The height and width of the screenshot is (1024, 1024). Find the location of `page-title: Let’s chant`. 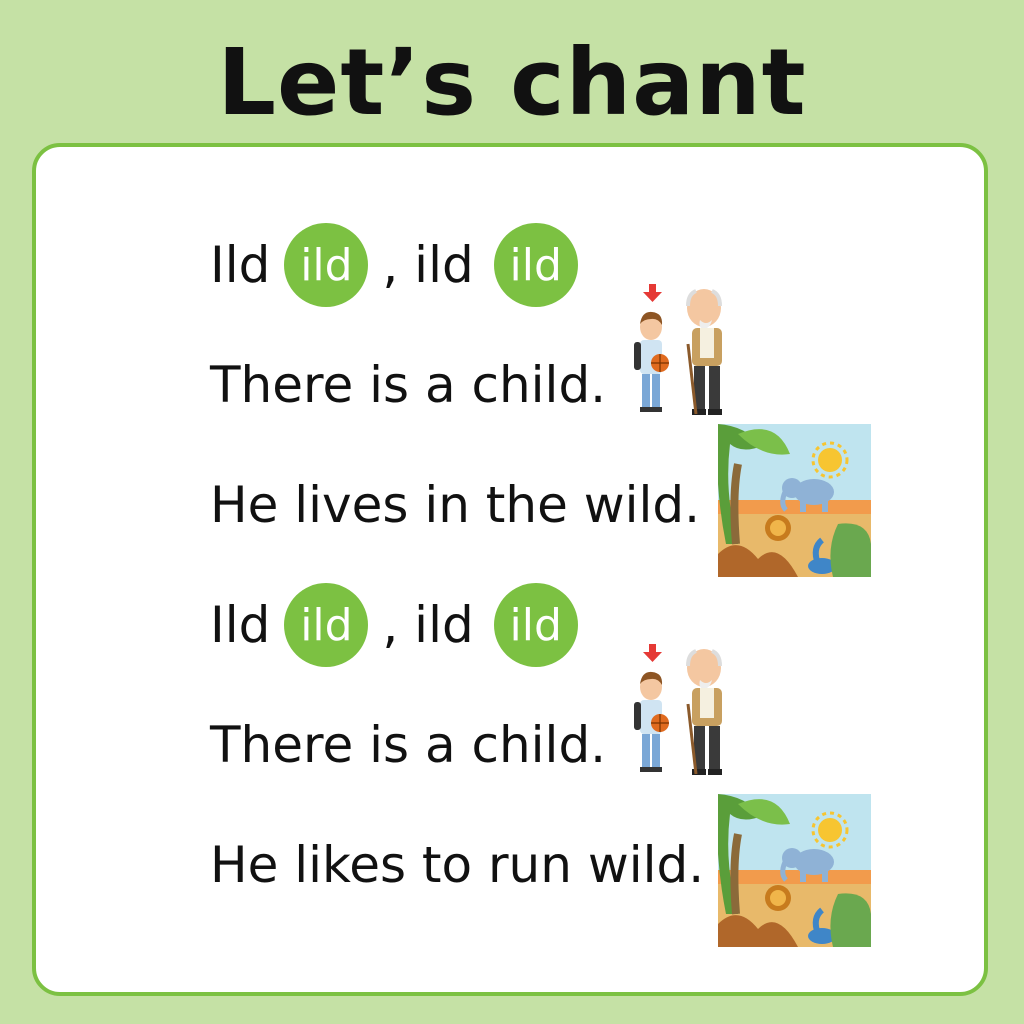

page-title: Let’s chant is located at coordinates (512, 82).